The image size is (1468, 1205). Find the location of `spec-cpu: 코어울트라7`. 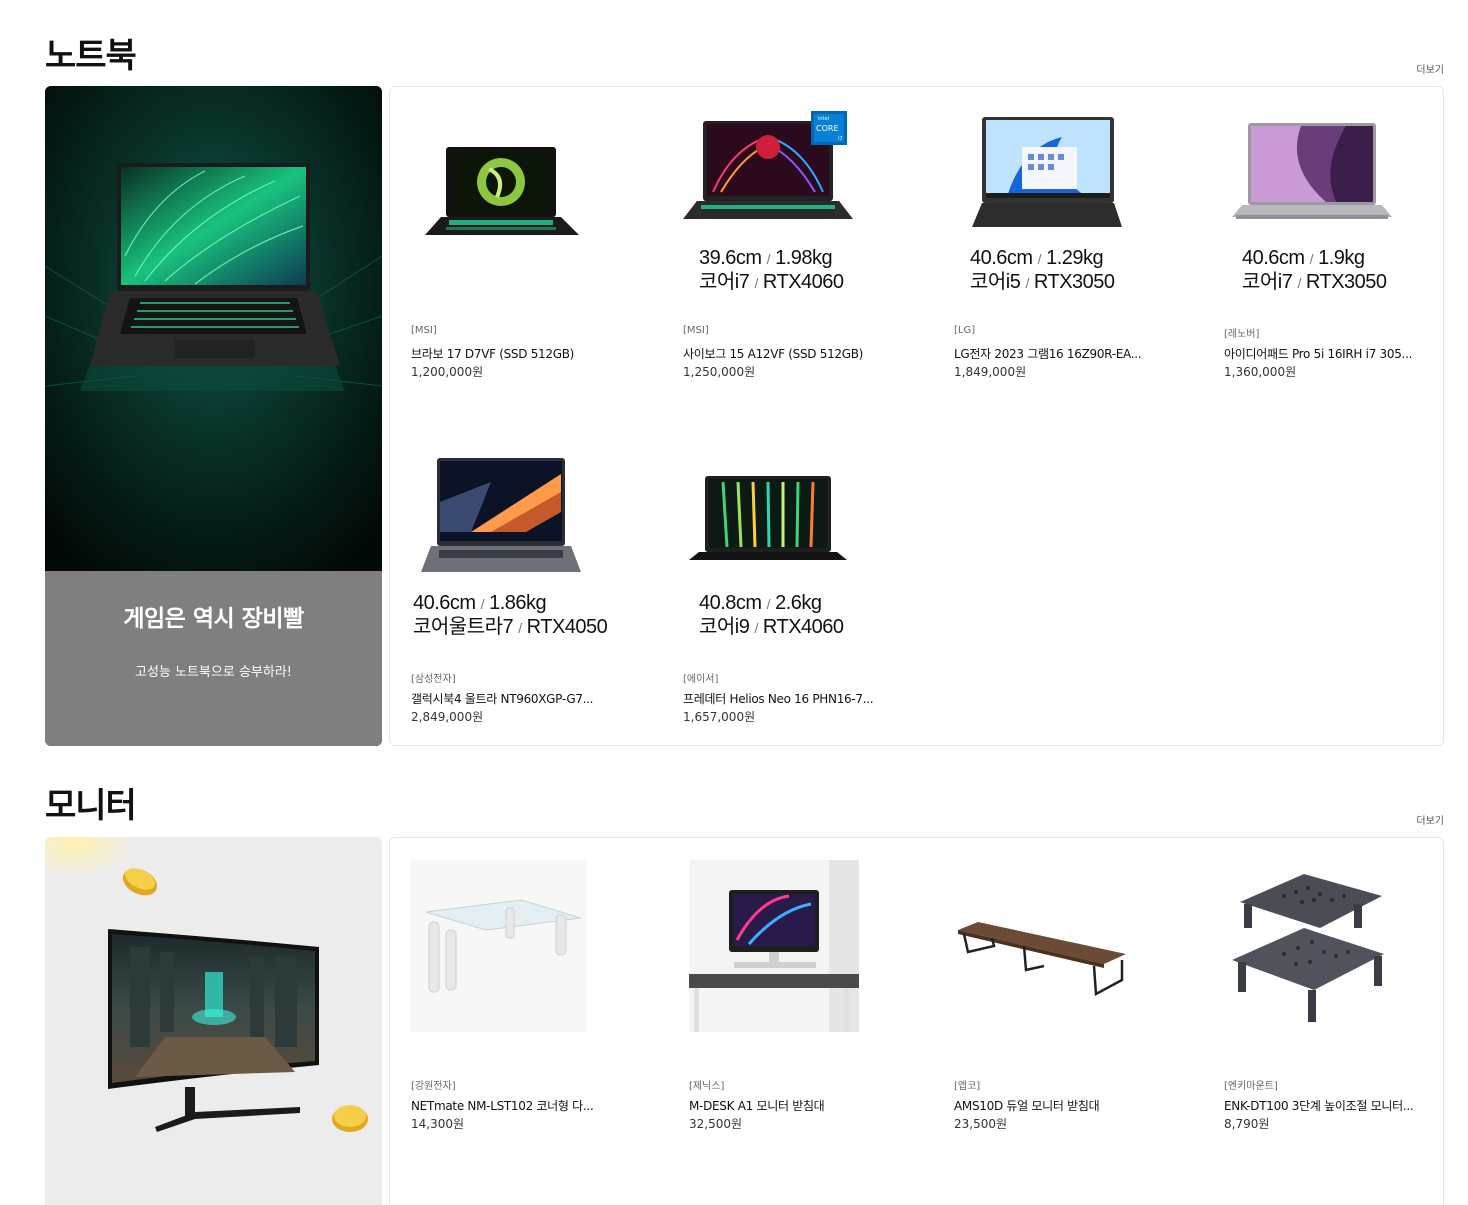

spec-cpu: 코어울트라7 is located at coordinates (463, 627).